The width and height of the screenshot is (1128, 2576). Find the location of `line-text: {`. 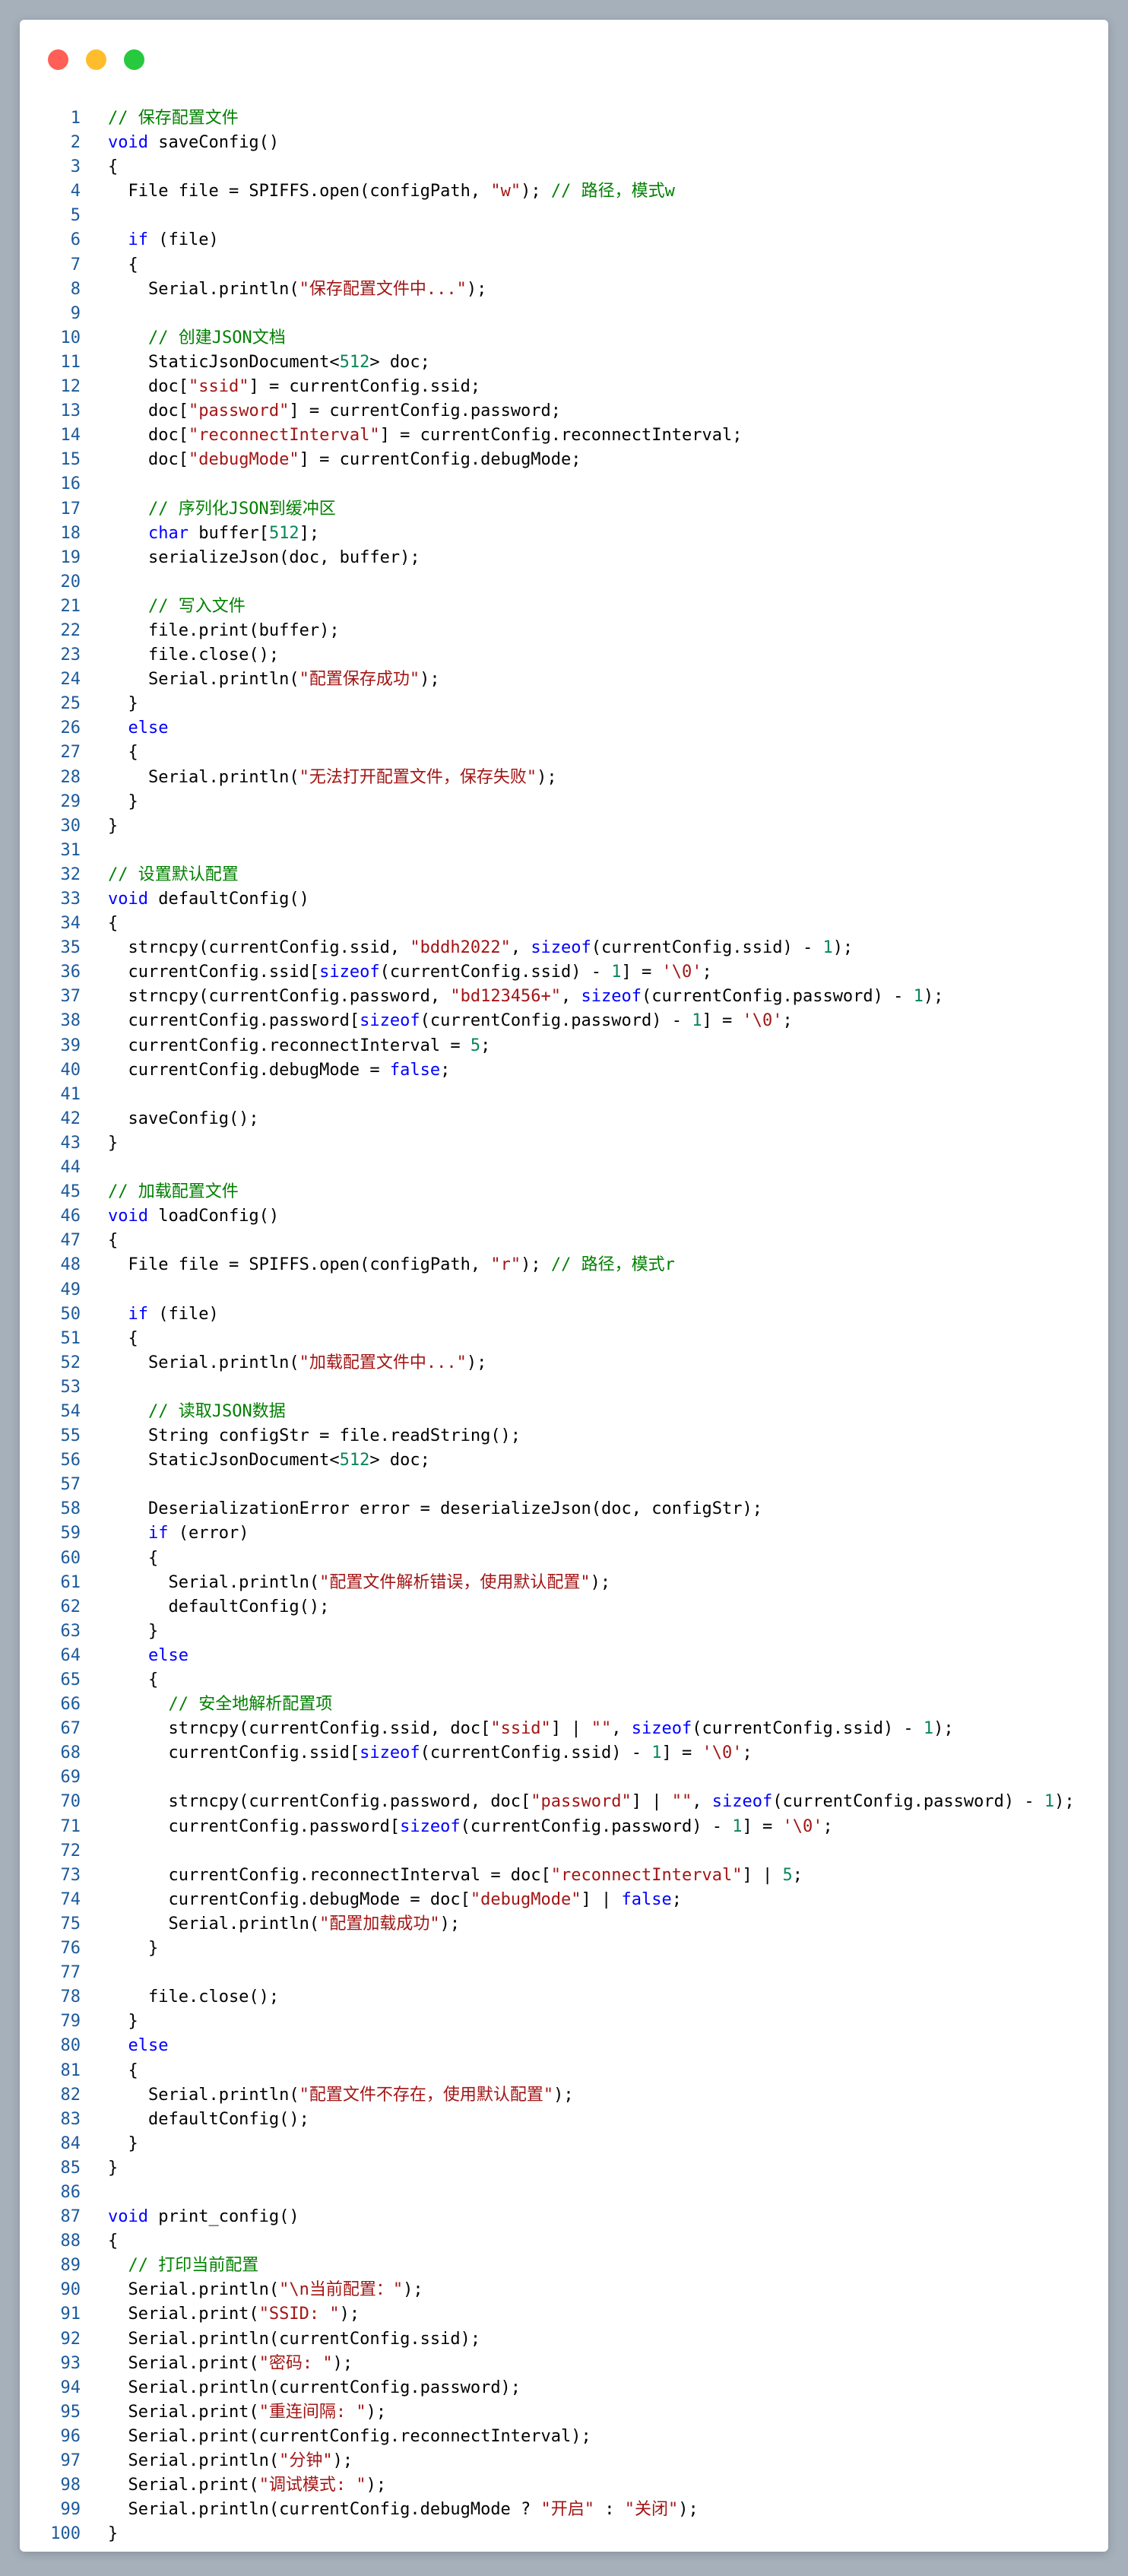

line-text: { is located at coordinates (99, 167).